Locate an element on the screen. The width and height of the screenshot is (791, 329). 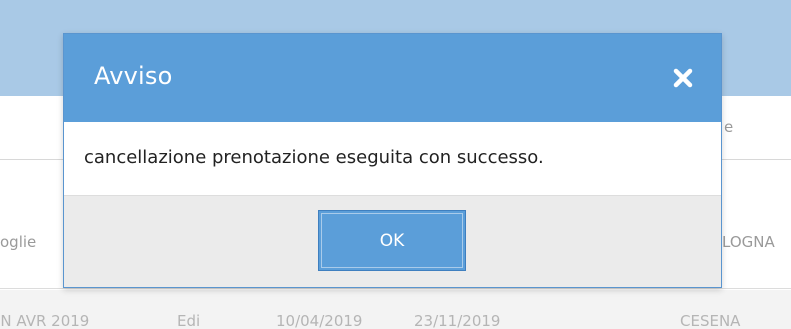
row-cell-name: Edi is located at coordinates (189, 320).